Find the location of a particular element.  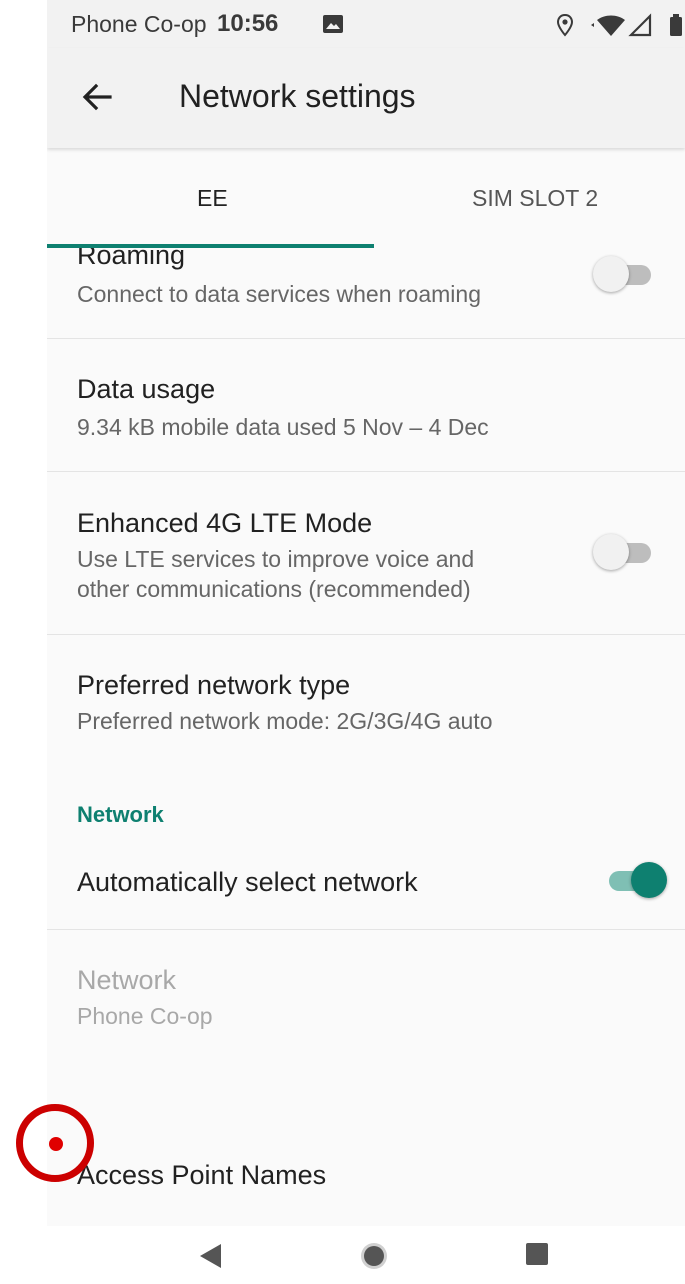

tap-indicator is located at coordinates (55, 1143).